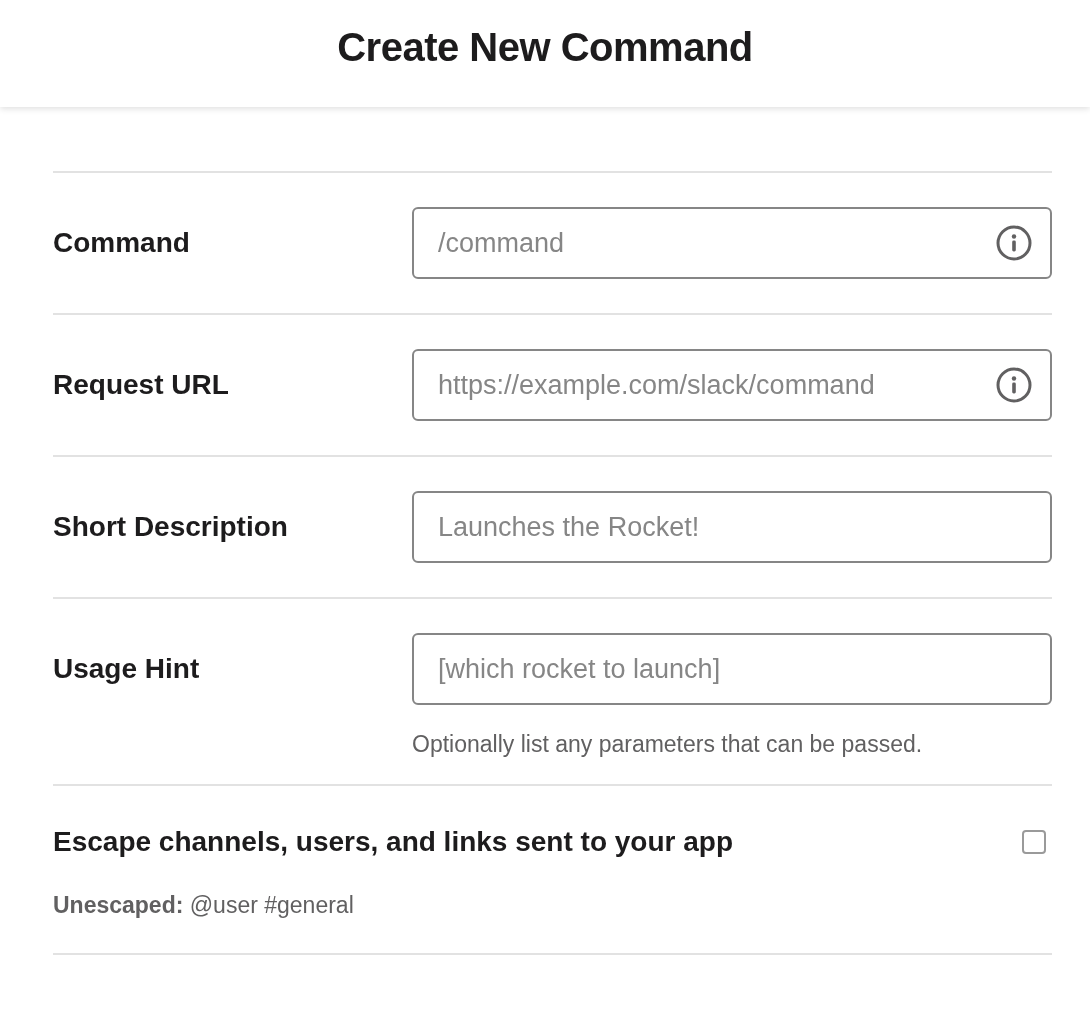 The width and height of the screenshot is (1090, 1026). What do you see at coordinates (122, 243) in the screenshot?
I see `field-label: Command` at bounding box center [122, 243].